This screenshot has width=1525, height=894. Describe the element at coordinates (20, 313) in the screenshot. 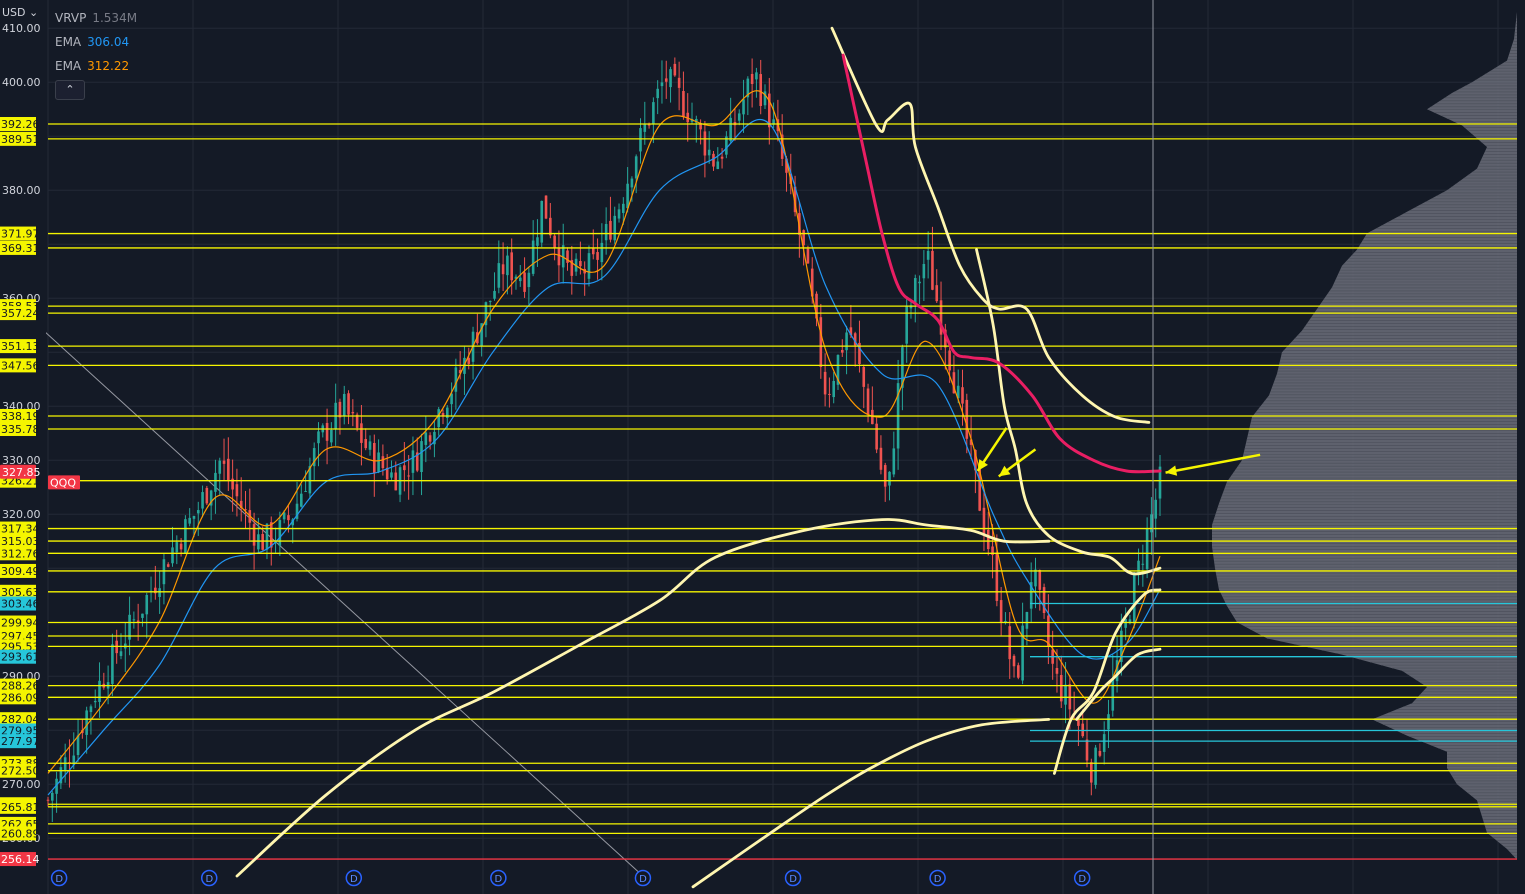

I see `level-tag-label: 357.24` at that location.